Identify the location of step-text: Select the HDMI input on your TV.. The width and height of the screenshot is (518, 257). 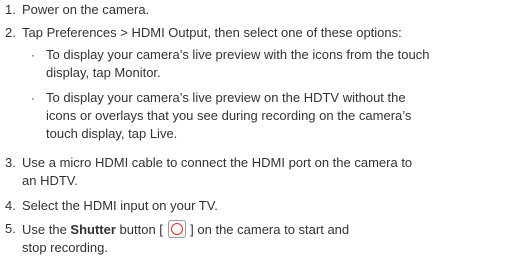
(267, 206).